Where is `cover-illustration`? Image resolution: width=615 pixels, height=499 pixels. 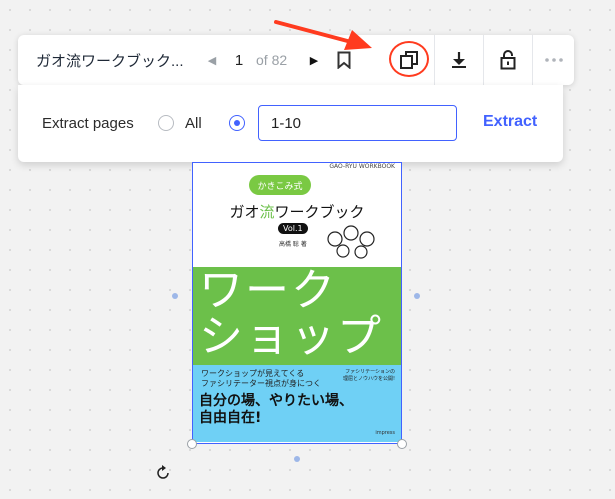
cover-illustration is located at coordinates (351, 242).